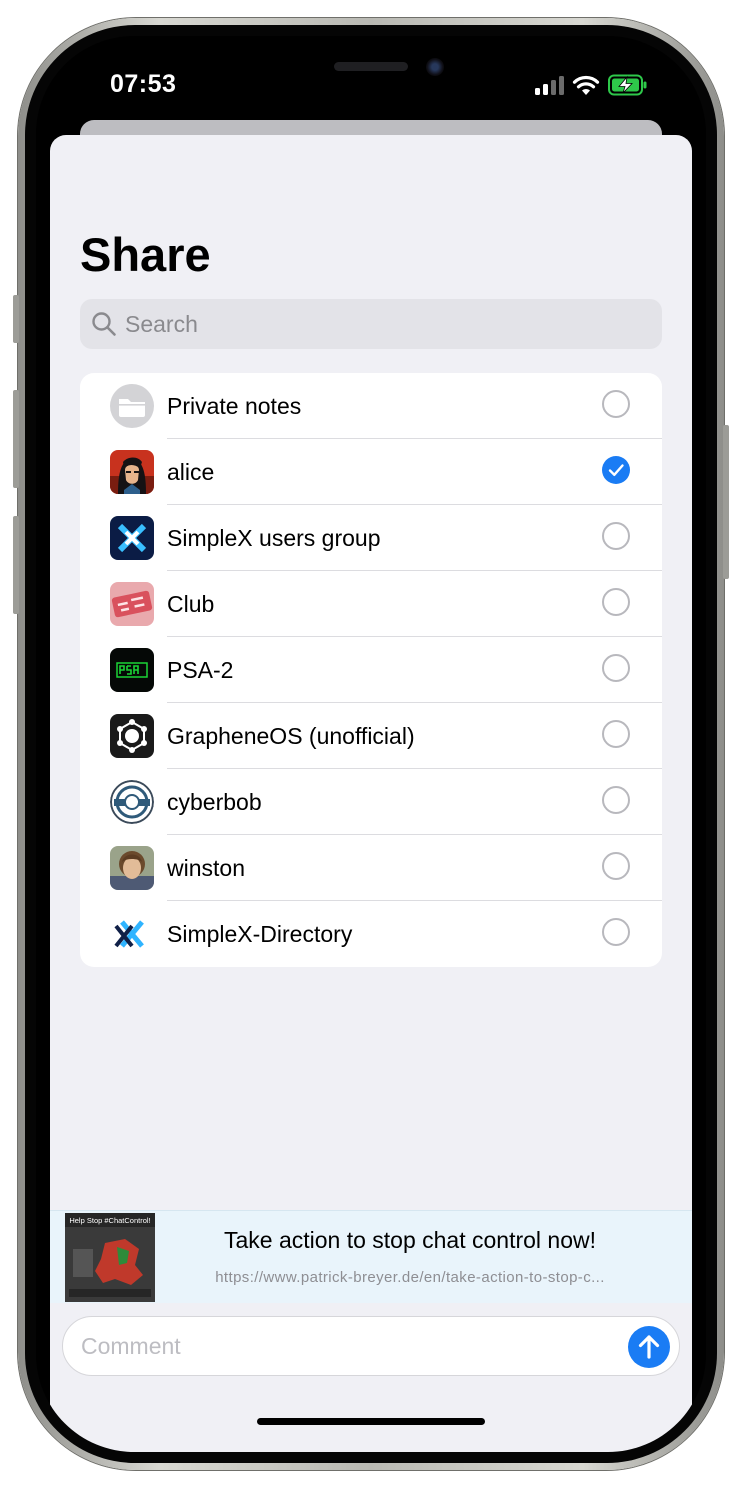  I want to click on comment-input, so click(341, 1346).